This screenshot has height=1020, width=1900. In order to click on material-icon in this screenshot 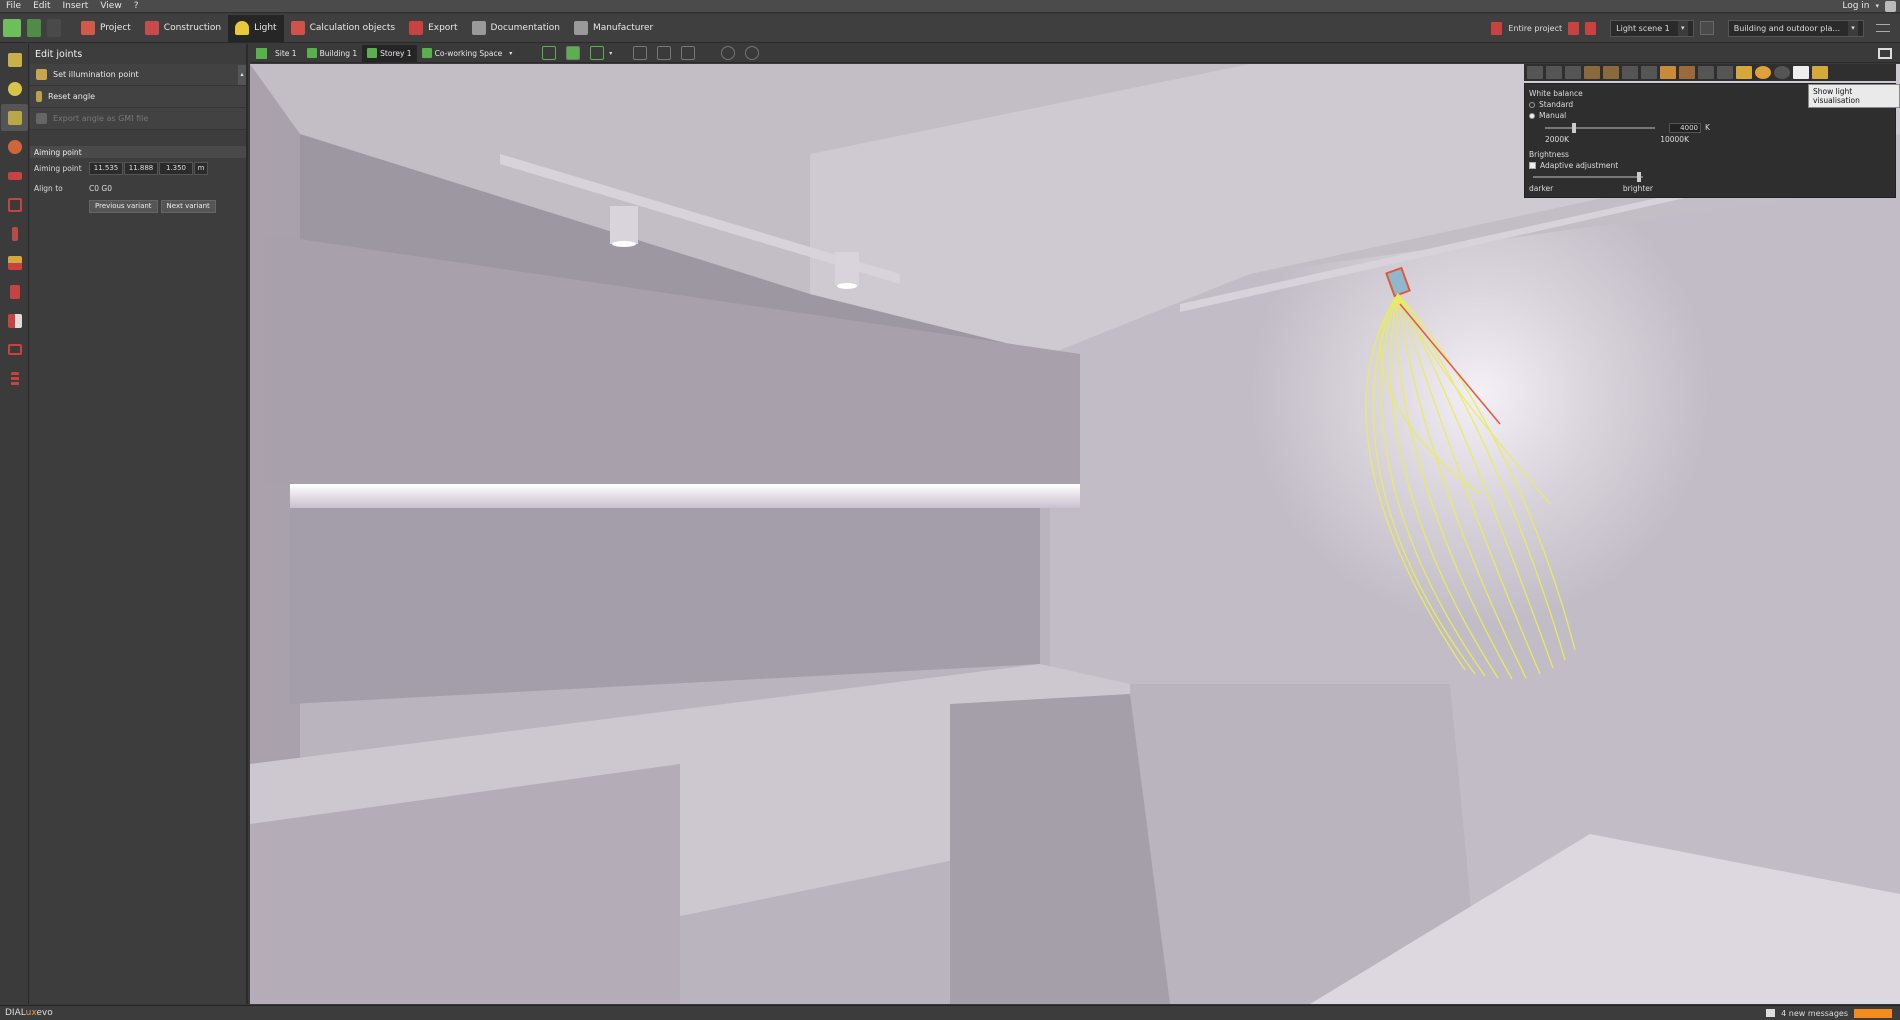, I will do `click(1592, 72)`.